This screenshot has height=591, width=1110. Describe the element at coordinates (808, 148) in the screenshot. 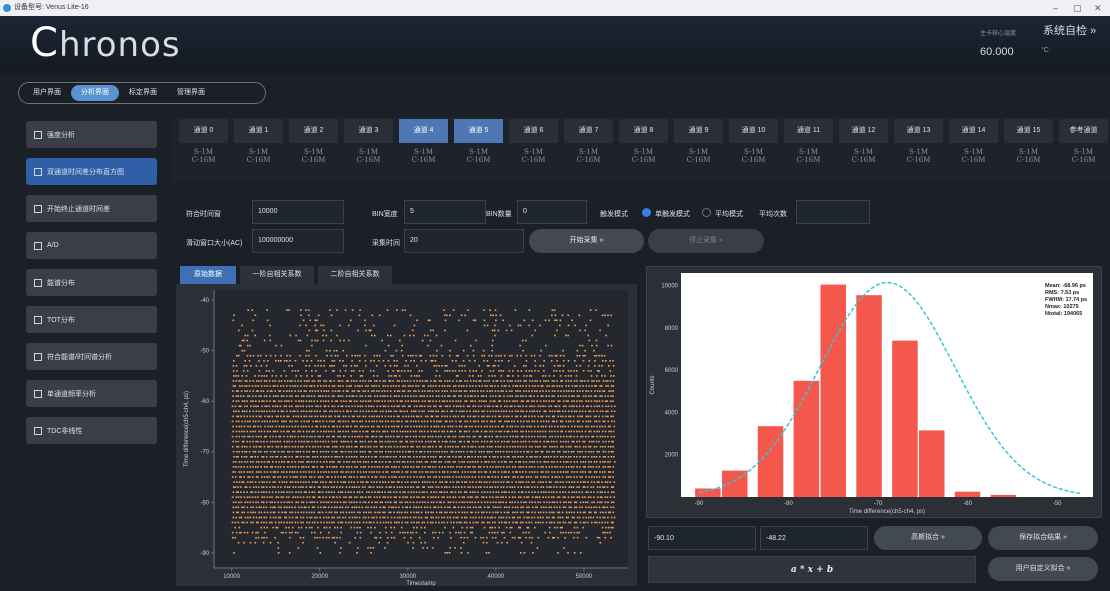

I see `channel-11: 通道 11S-1MC-16M` at that location.